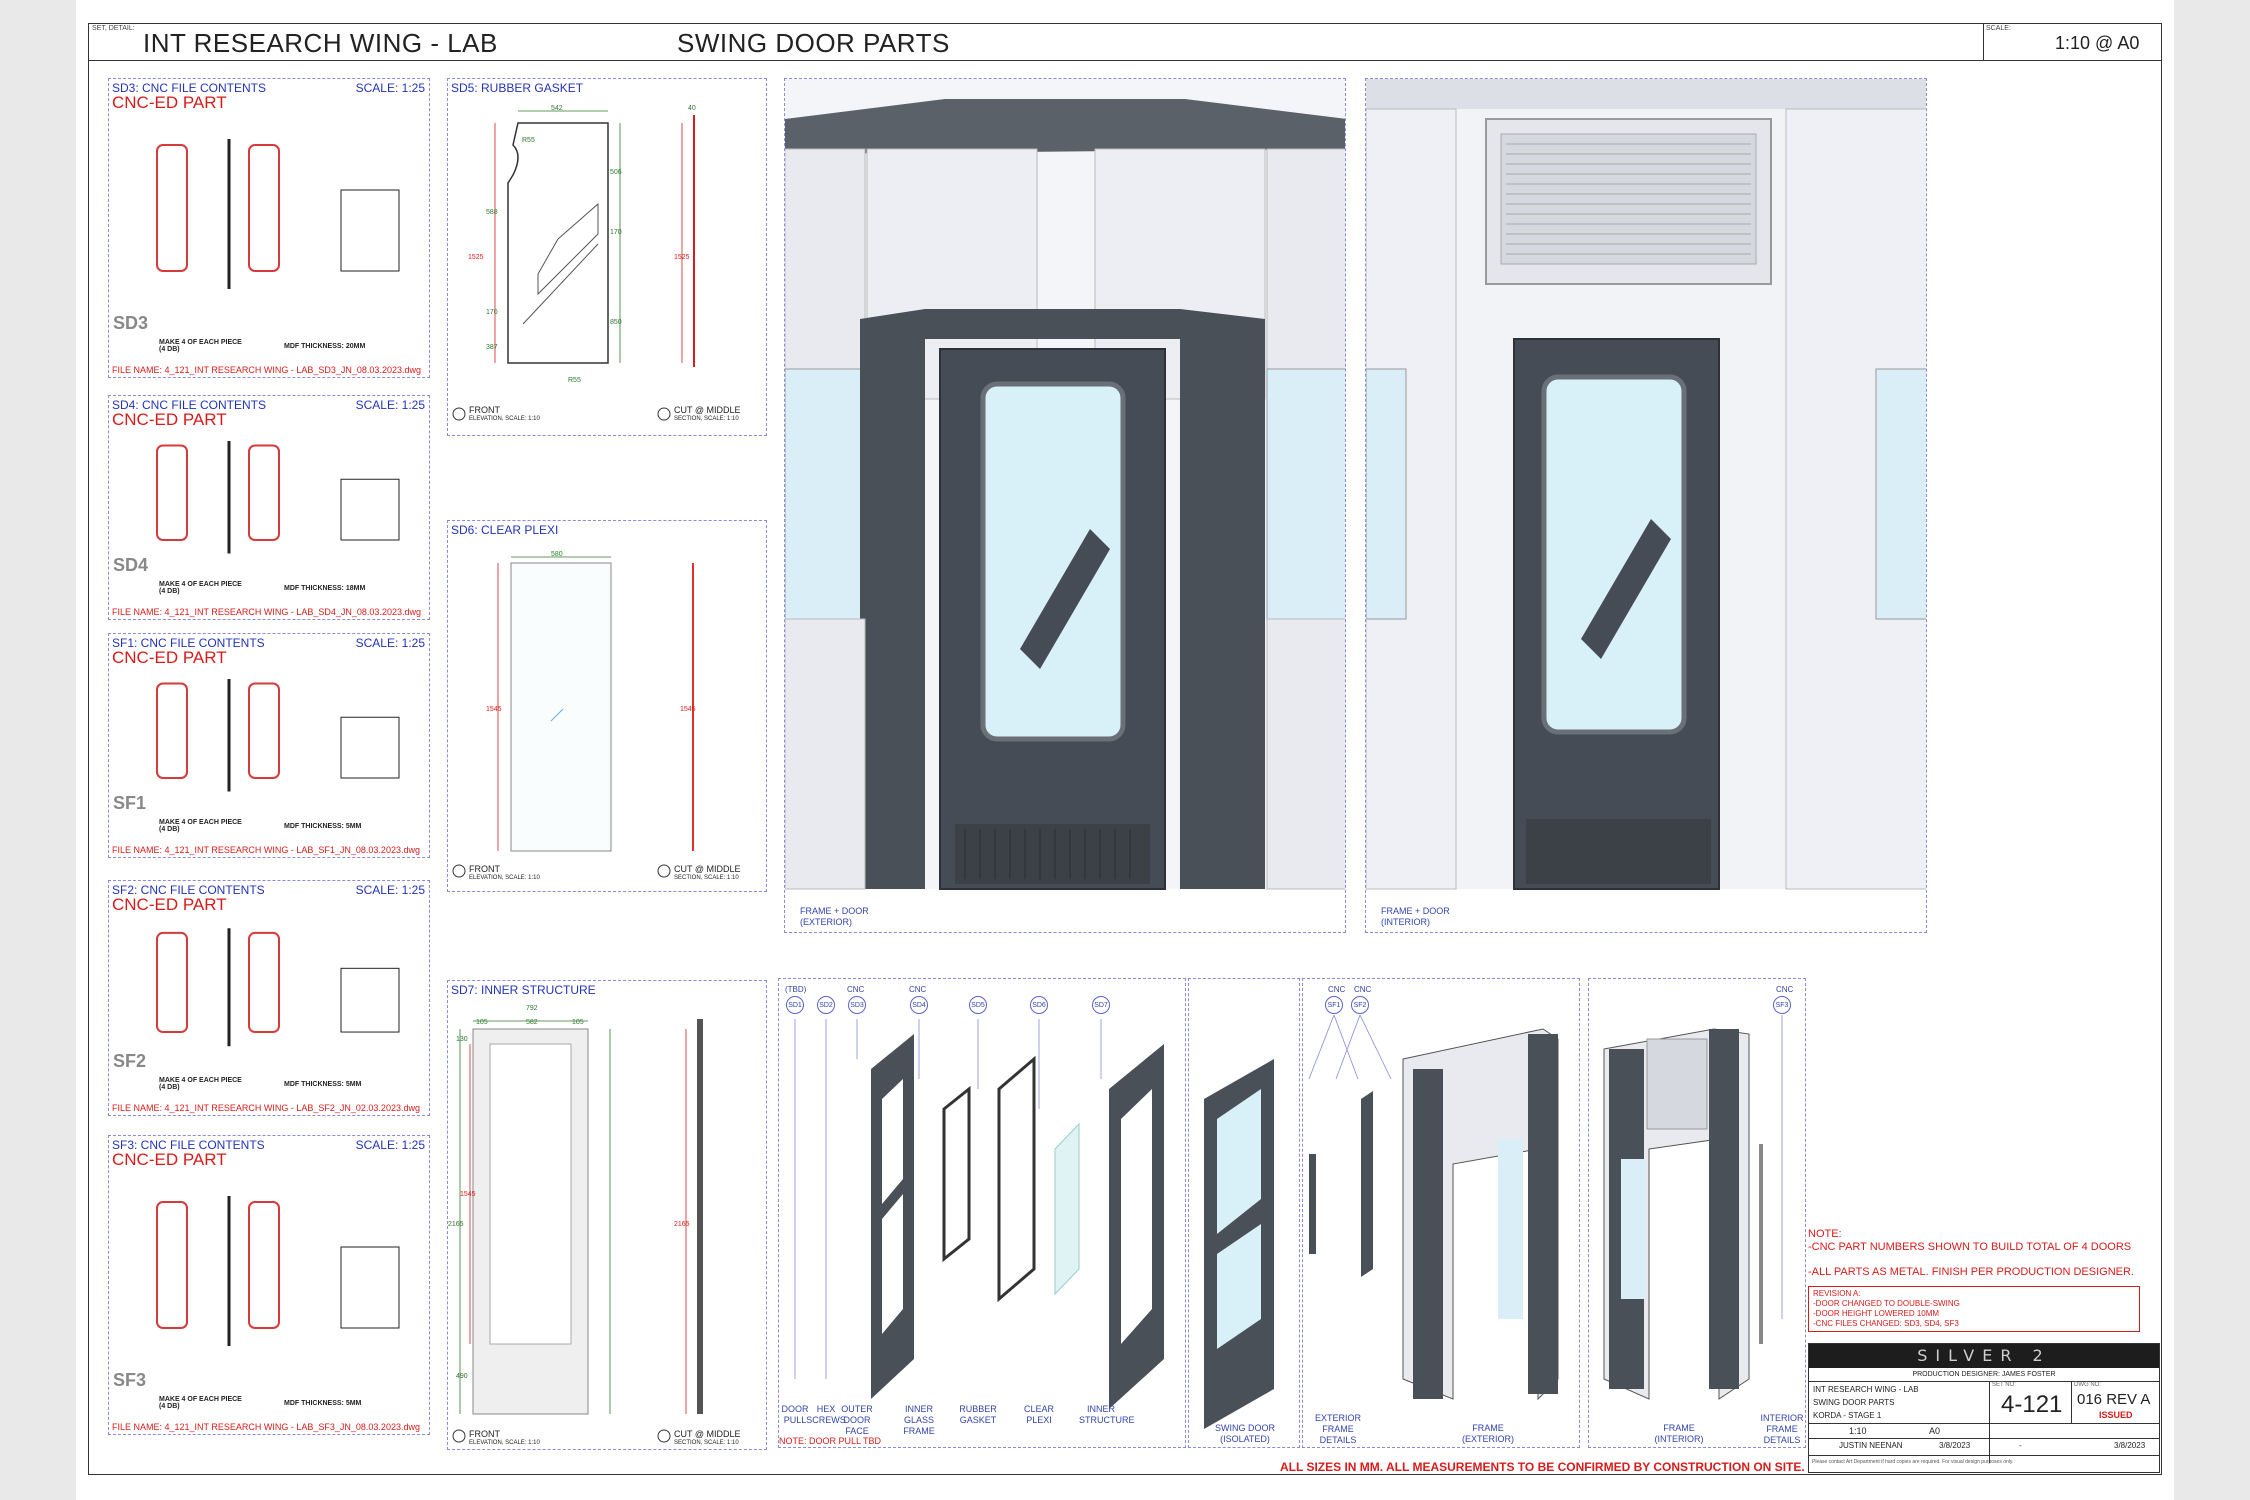  Describe the element at coordinates (1239, 1244) in the screenshot. I see `isolated-door-drawing` at that location.